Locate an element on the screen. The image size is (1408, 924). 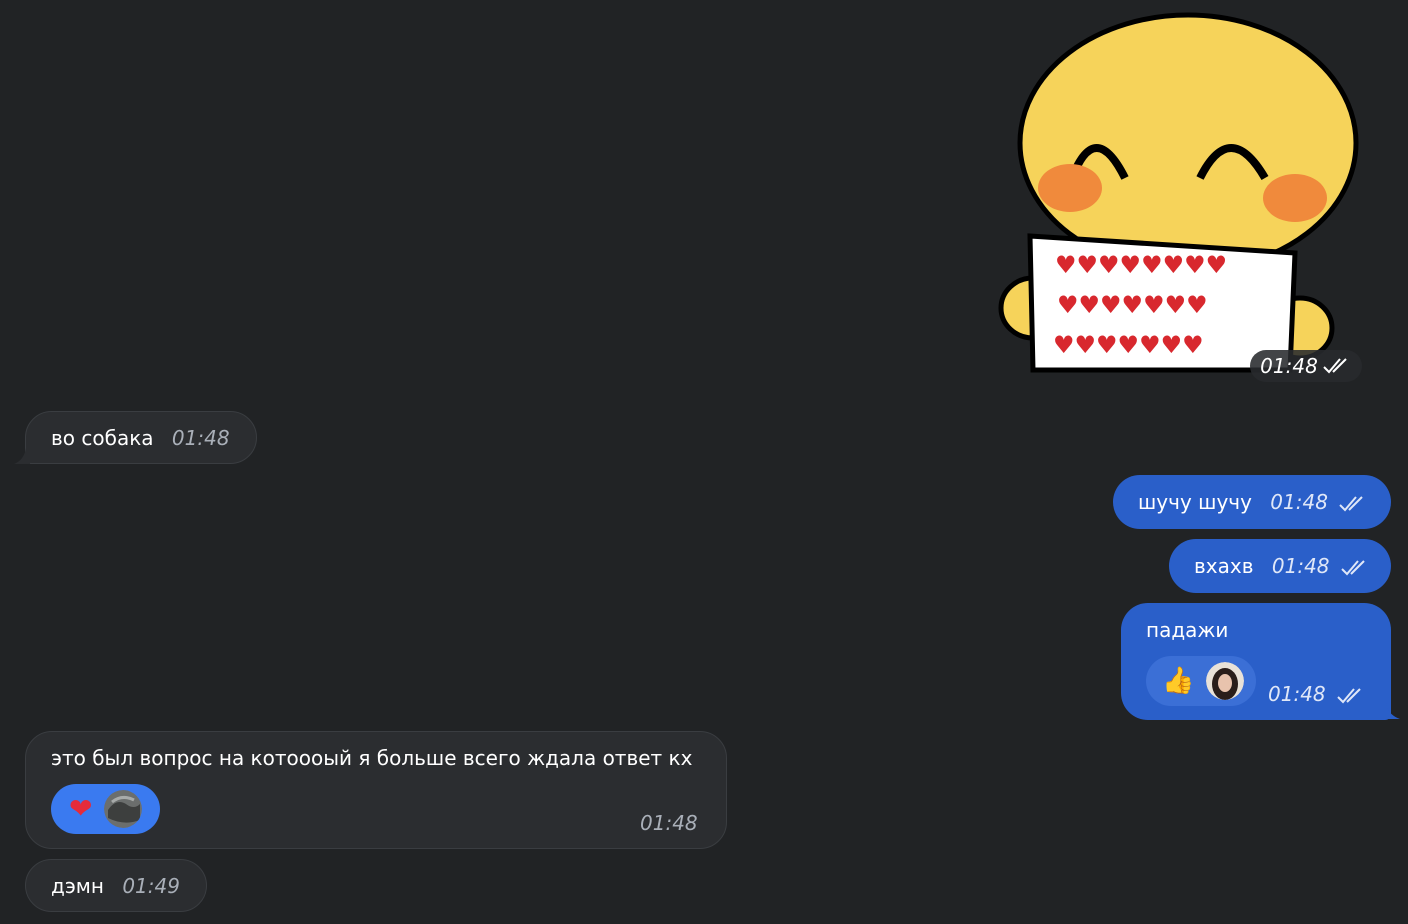
sticker-message: ♥♥♥♥♥♥♥♥ ♥♥♥♥♥♥♥ ♥♥♥♥♥♥♥ is located at coordinates (1180, 198).